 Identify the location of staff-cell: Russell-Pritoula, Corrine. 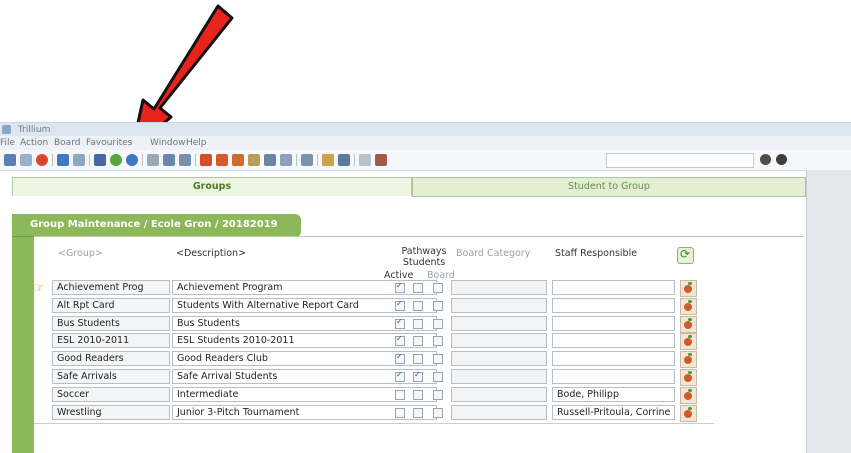
(613, 412).